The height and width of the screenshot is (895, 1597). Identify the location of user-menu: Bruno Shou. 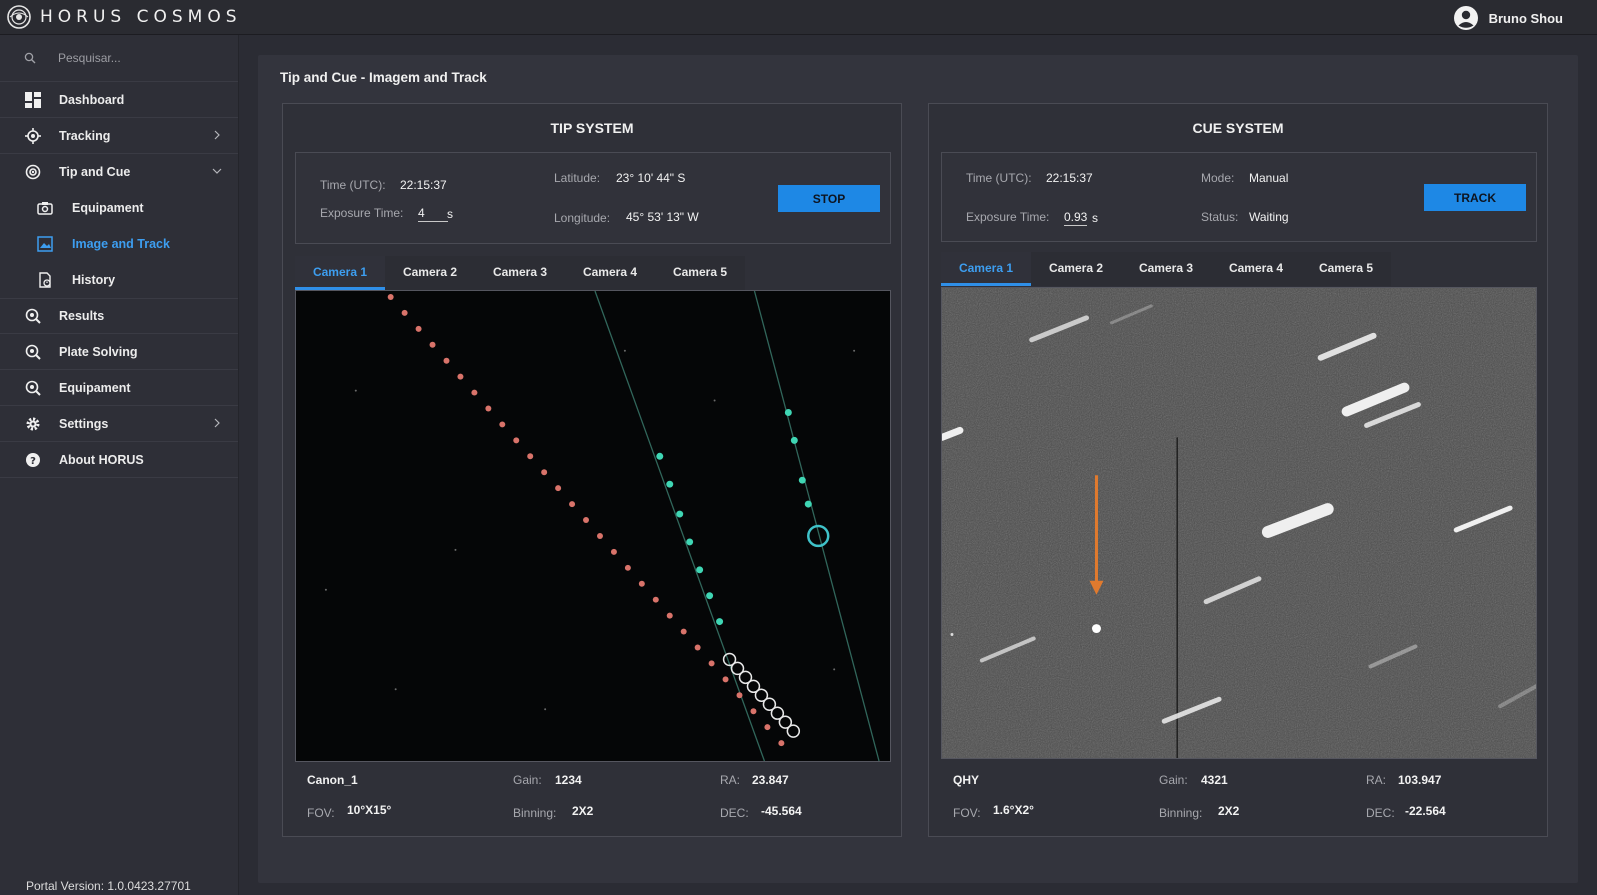
(1508, 18).